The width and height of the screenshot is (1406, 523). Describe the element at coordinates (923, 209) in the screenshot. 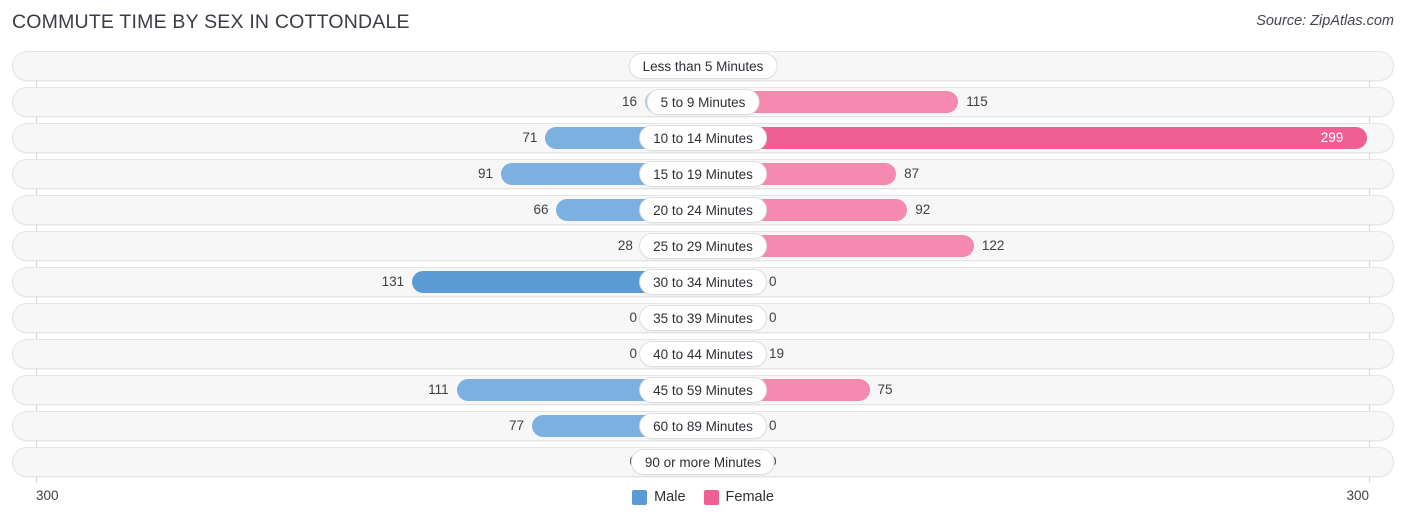

I see `value-label-female: 92` at that location.